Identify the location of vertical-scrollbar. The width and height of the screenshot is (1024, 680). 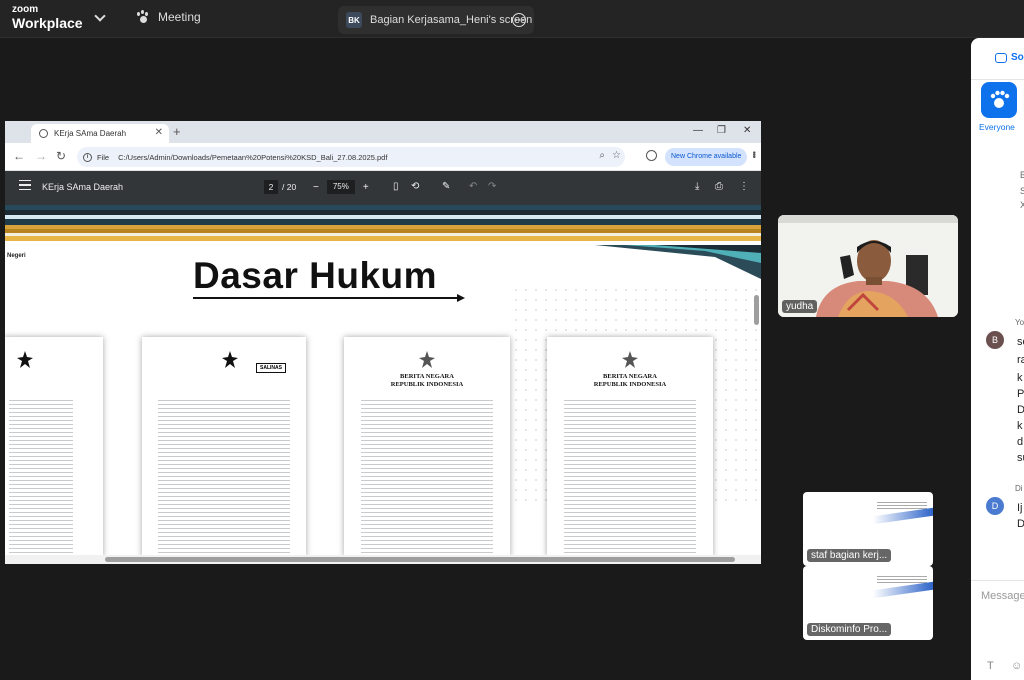
(756, 310).